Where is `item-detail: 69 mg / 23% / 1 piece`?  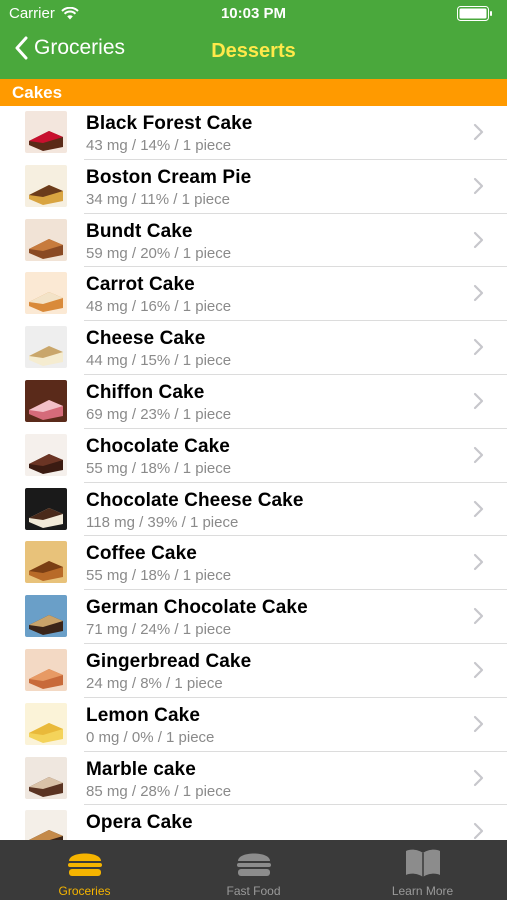 item-detail: 69 mg / 23% / 1 piece is located at coordinates (159, 414).